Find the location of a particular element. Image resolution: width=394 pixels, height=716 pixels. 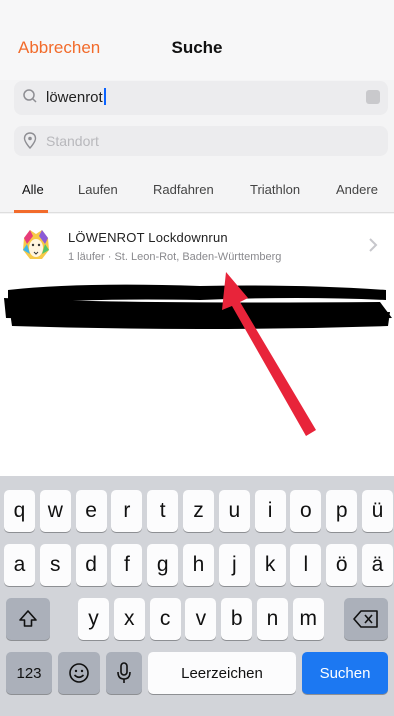

filter-tabs: Alle Laufen Radfahren Triathlon Andere is located at coordinates (197, 192).